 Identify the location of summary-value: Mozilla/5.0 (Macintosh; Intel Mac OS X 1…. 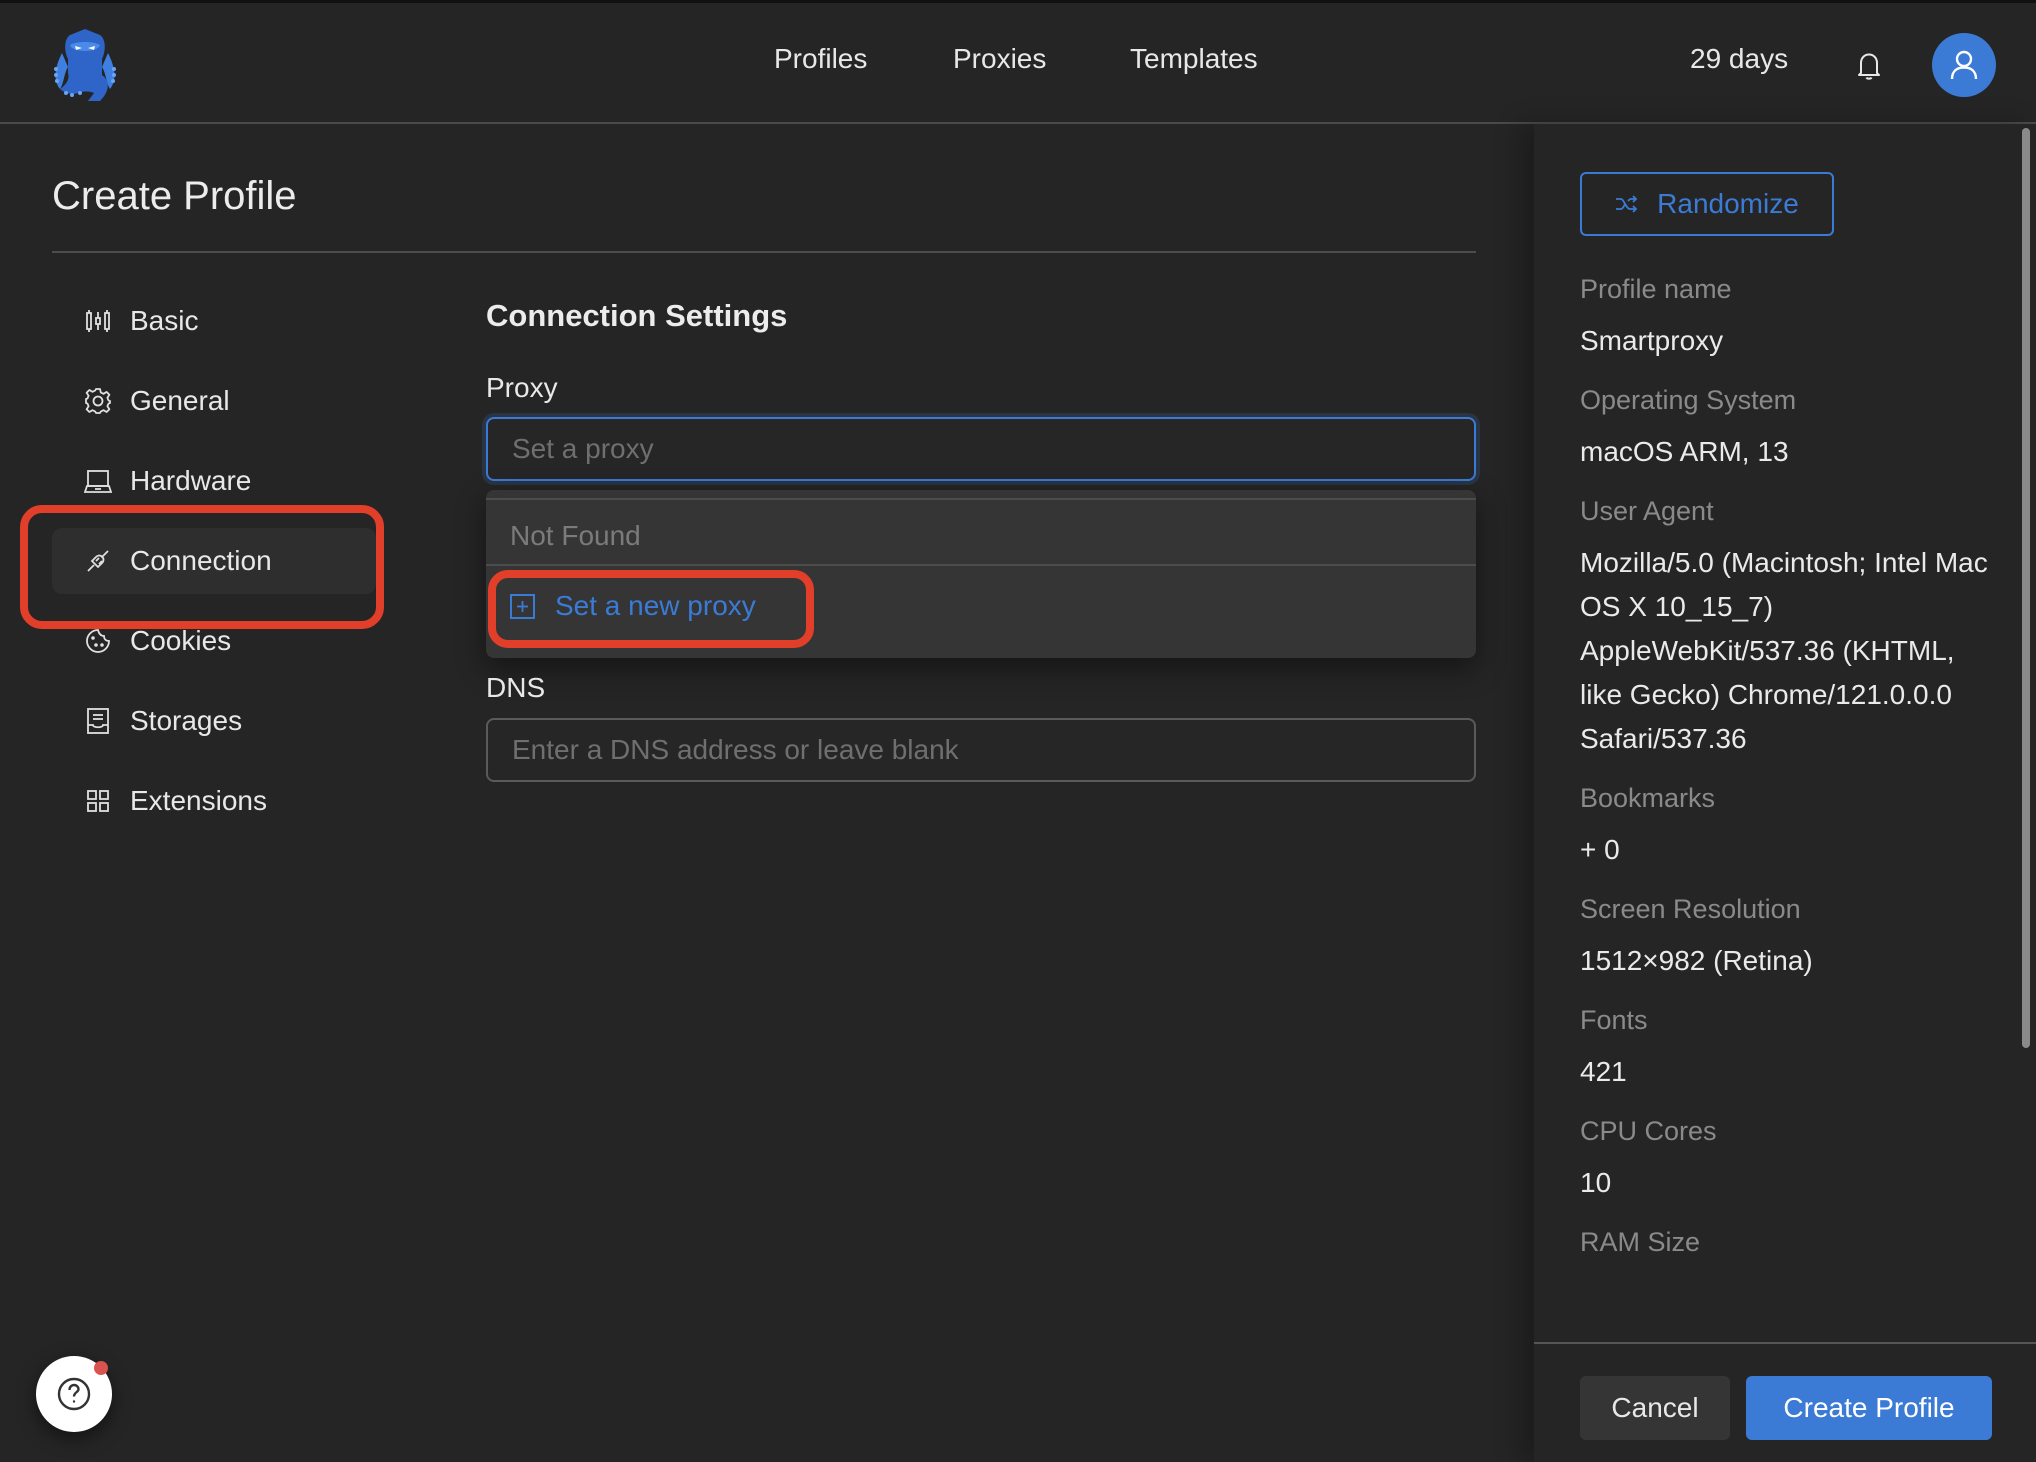
(1784, 650).